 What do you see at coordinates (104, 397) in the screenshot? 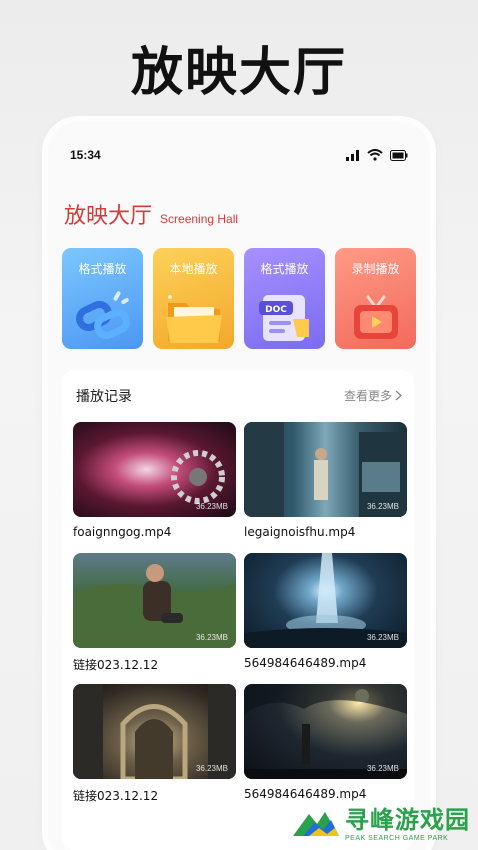
I see `history-title: 播放记录` at bounding box center [104, 397].